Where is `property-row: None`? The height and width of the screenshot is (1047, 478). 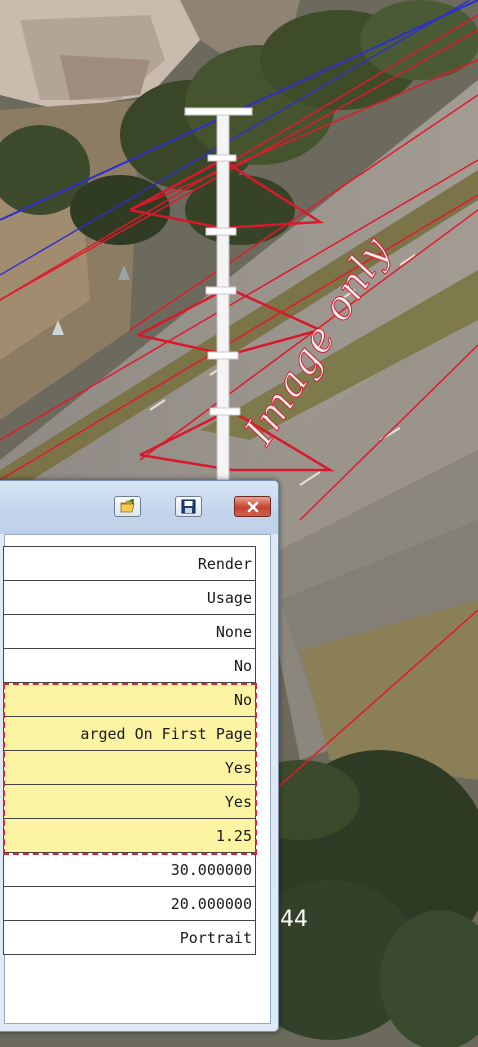
property-row: None is located at coordinates (129, 631).